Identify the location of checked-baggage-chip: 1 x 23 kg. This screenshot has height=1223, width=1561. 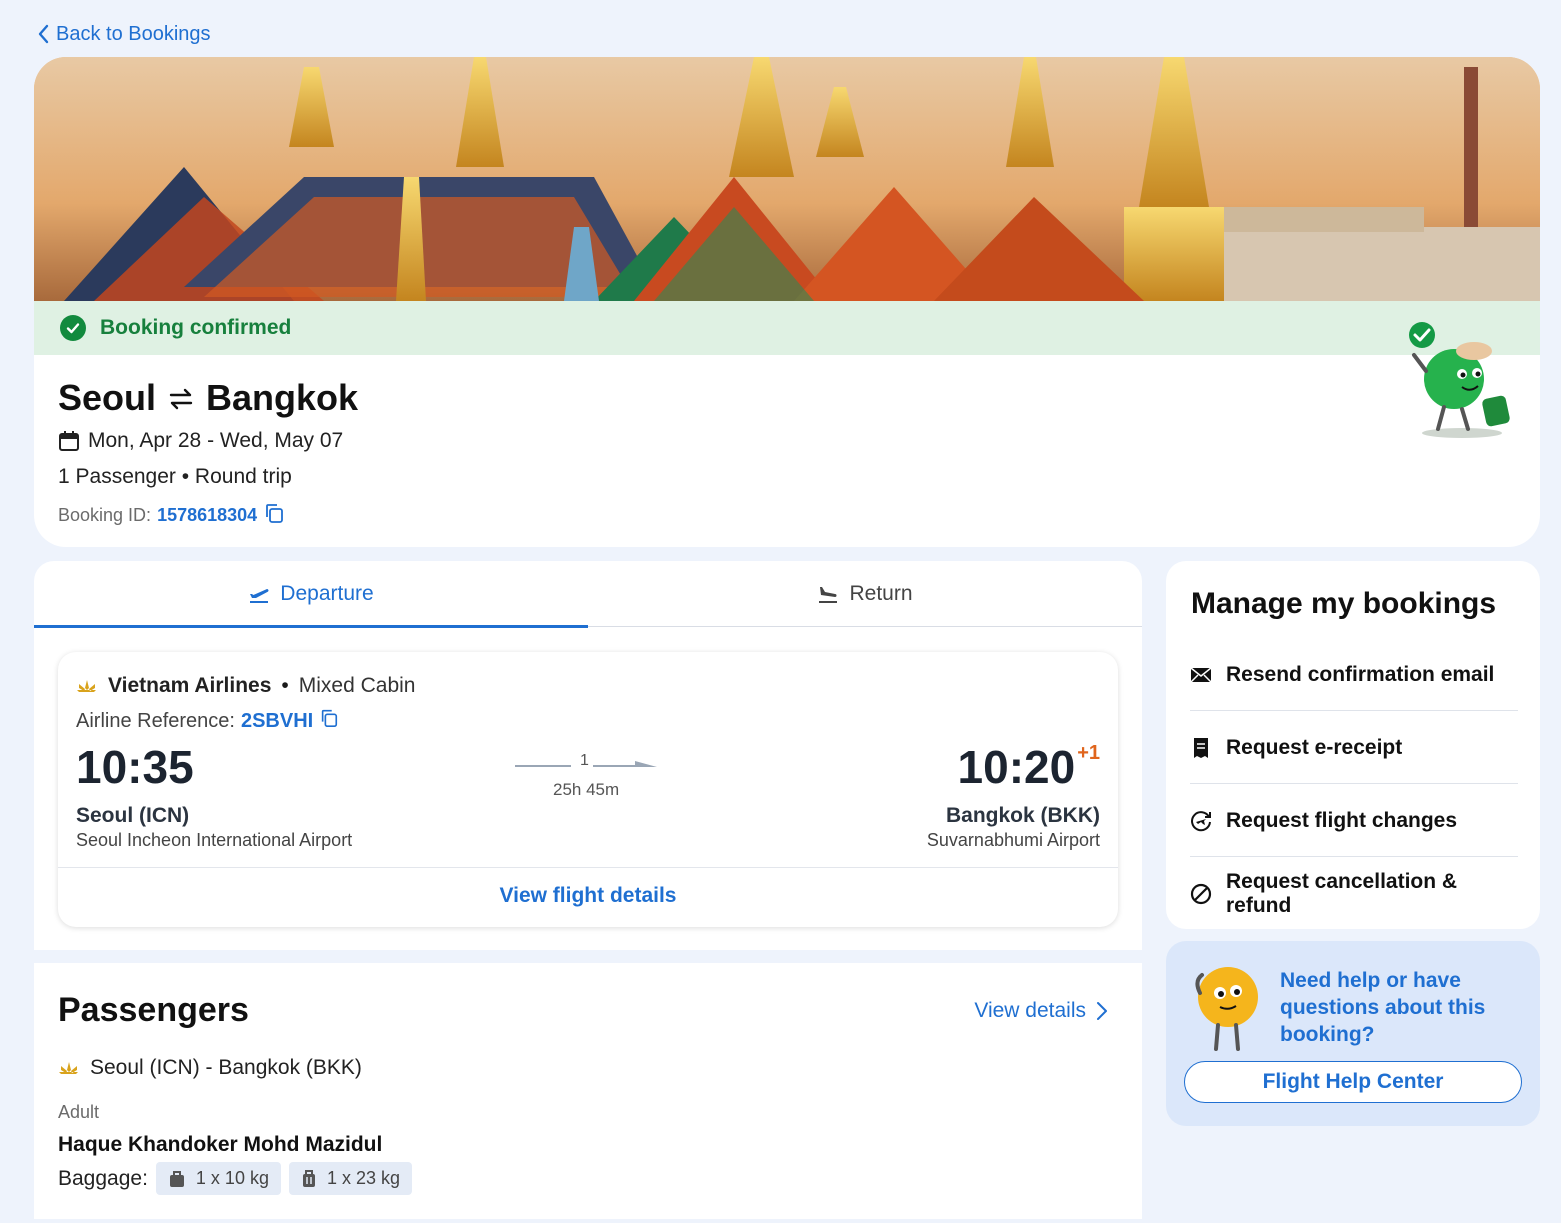
(350, 1178).